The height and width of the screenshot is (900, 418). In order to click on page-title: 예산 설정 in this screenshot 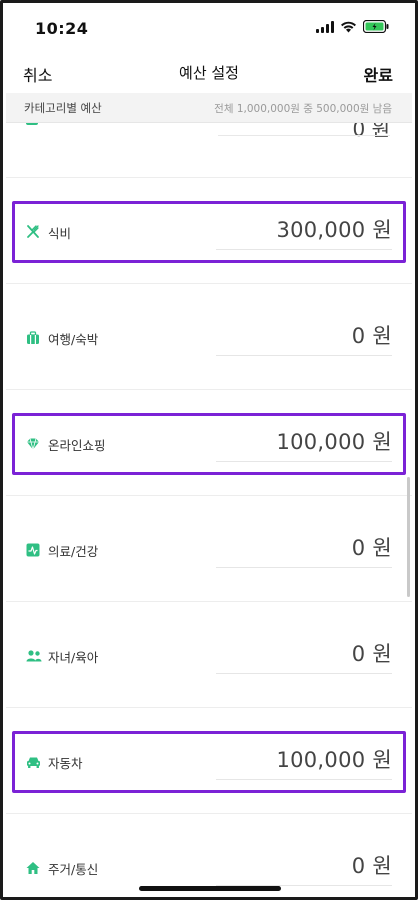, I will do `click(209, 73)`.